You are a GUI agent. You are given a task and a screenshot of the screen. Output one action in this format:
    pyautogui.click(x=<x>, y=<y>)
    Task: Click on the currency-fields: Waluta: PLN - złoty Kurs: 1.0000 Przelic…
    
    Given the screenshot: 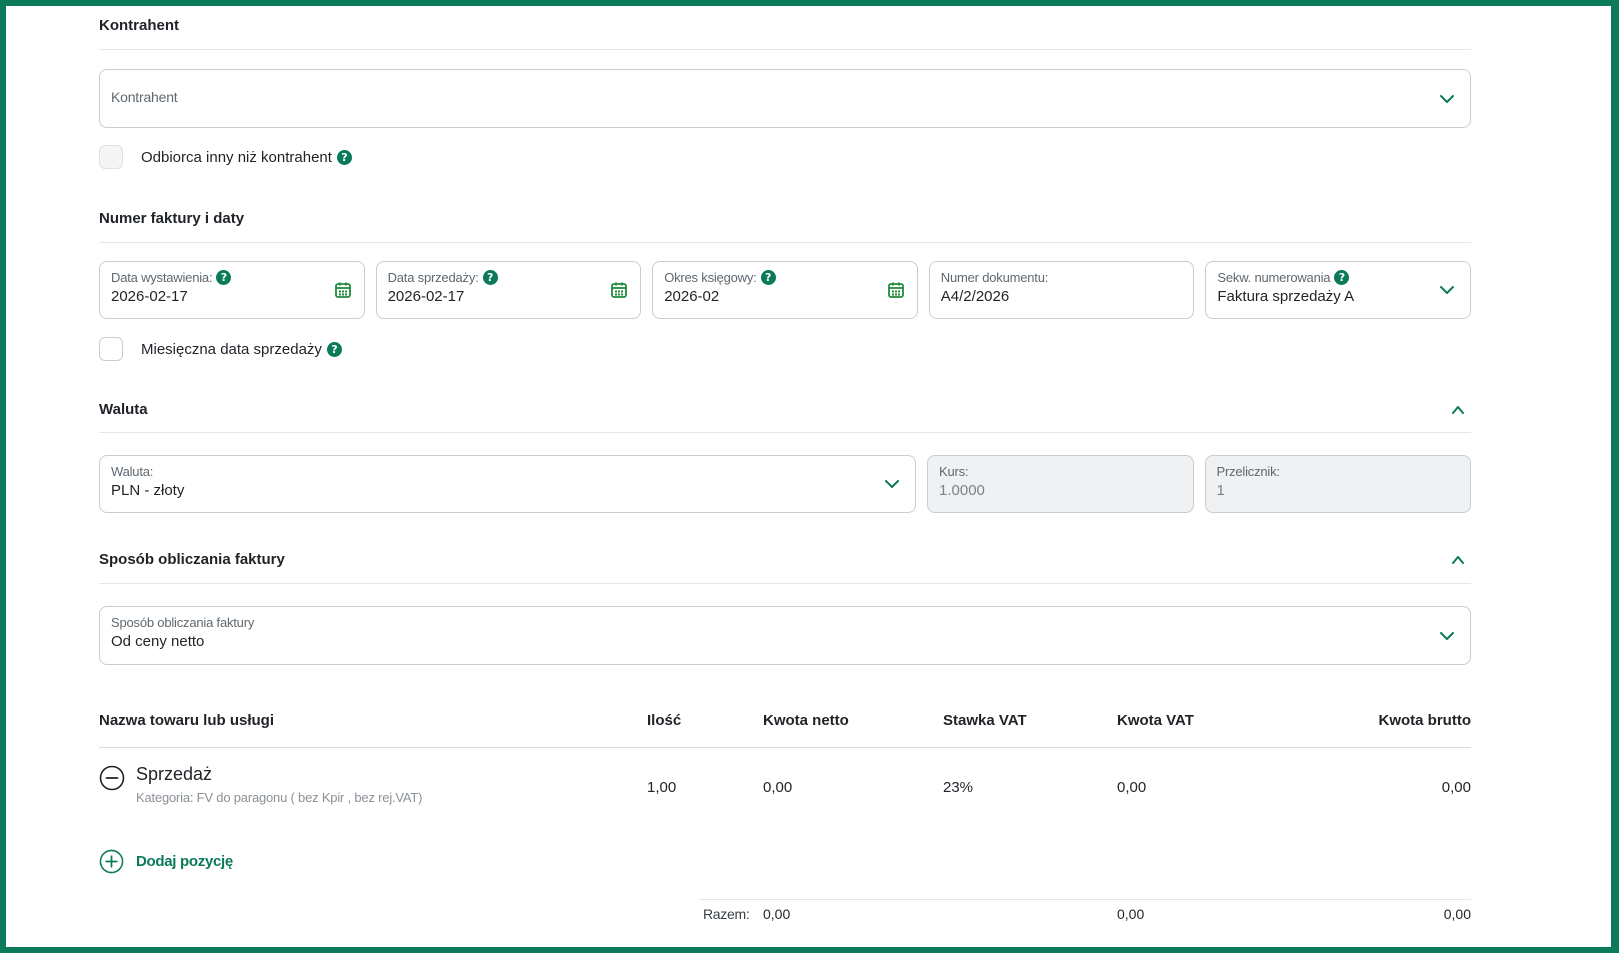 What is the action you would take?
    pyautogui.click(x=785, y=484)
    